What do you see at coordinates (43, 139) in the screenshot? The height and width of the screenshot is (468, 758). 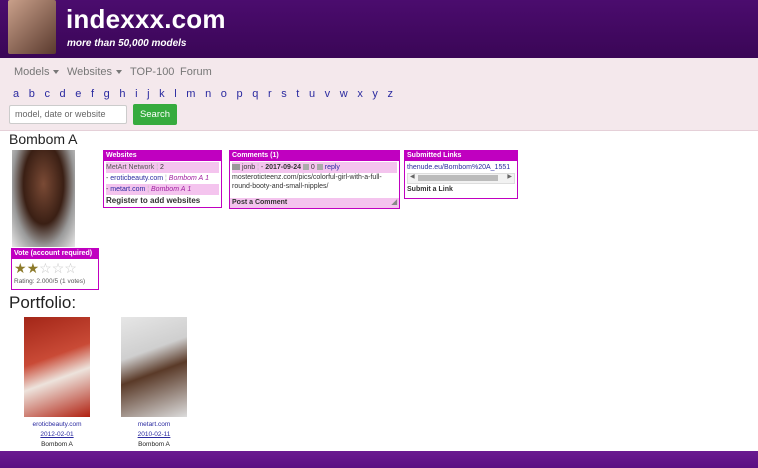 I see `model-name: Bombom A` at bounding box center [43, 139].